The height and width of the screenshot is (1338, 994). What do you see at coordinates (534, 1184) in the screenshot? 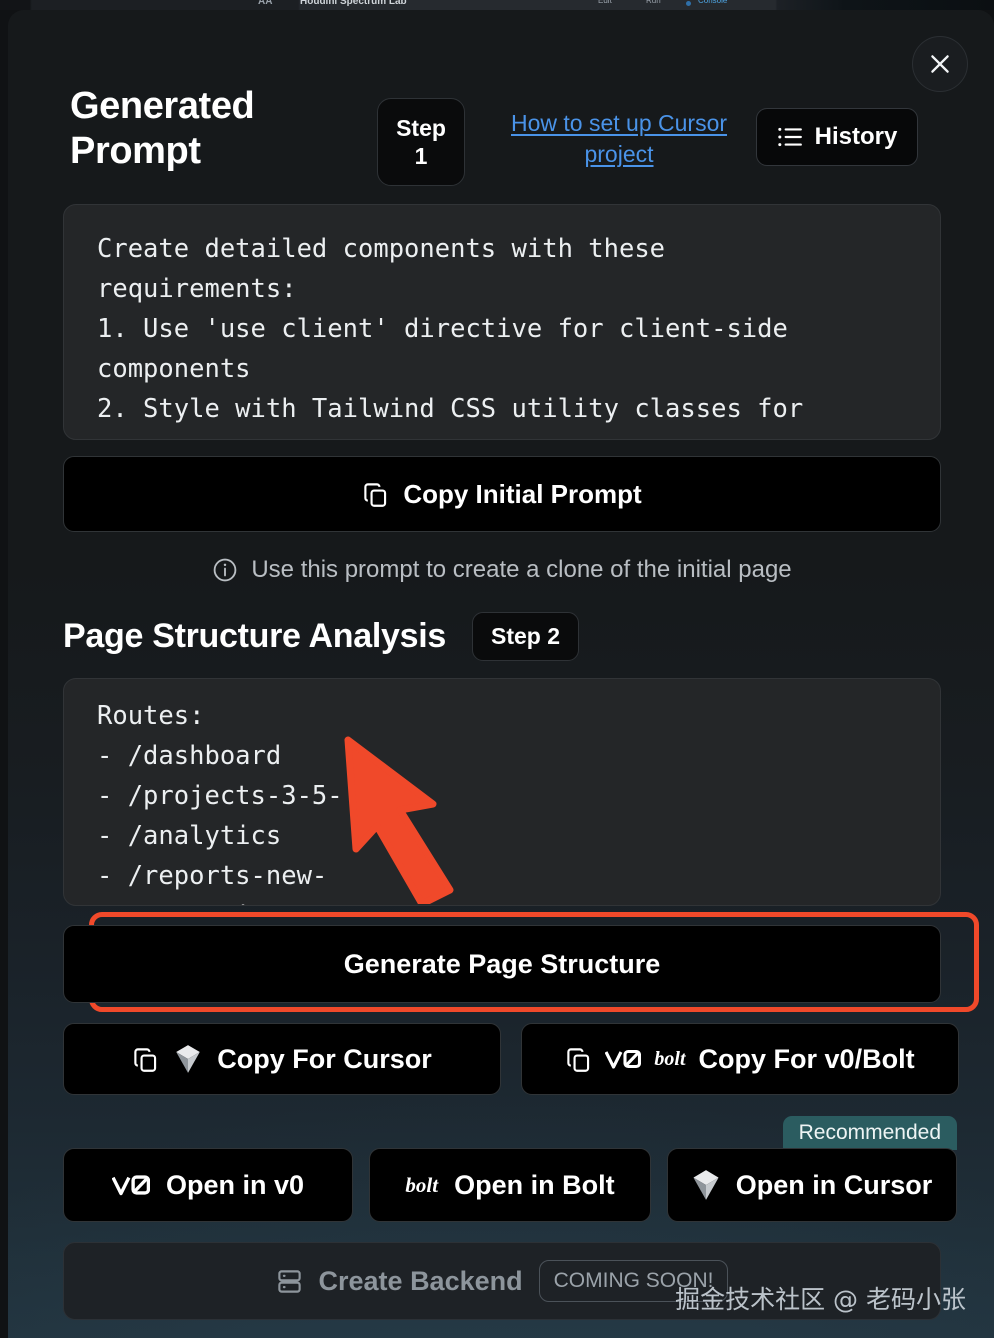
I see `open-in-bolt-label: Open in Bolt` at bounding box center [534, 1184].